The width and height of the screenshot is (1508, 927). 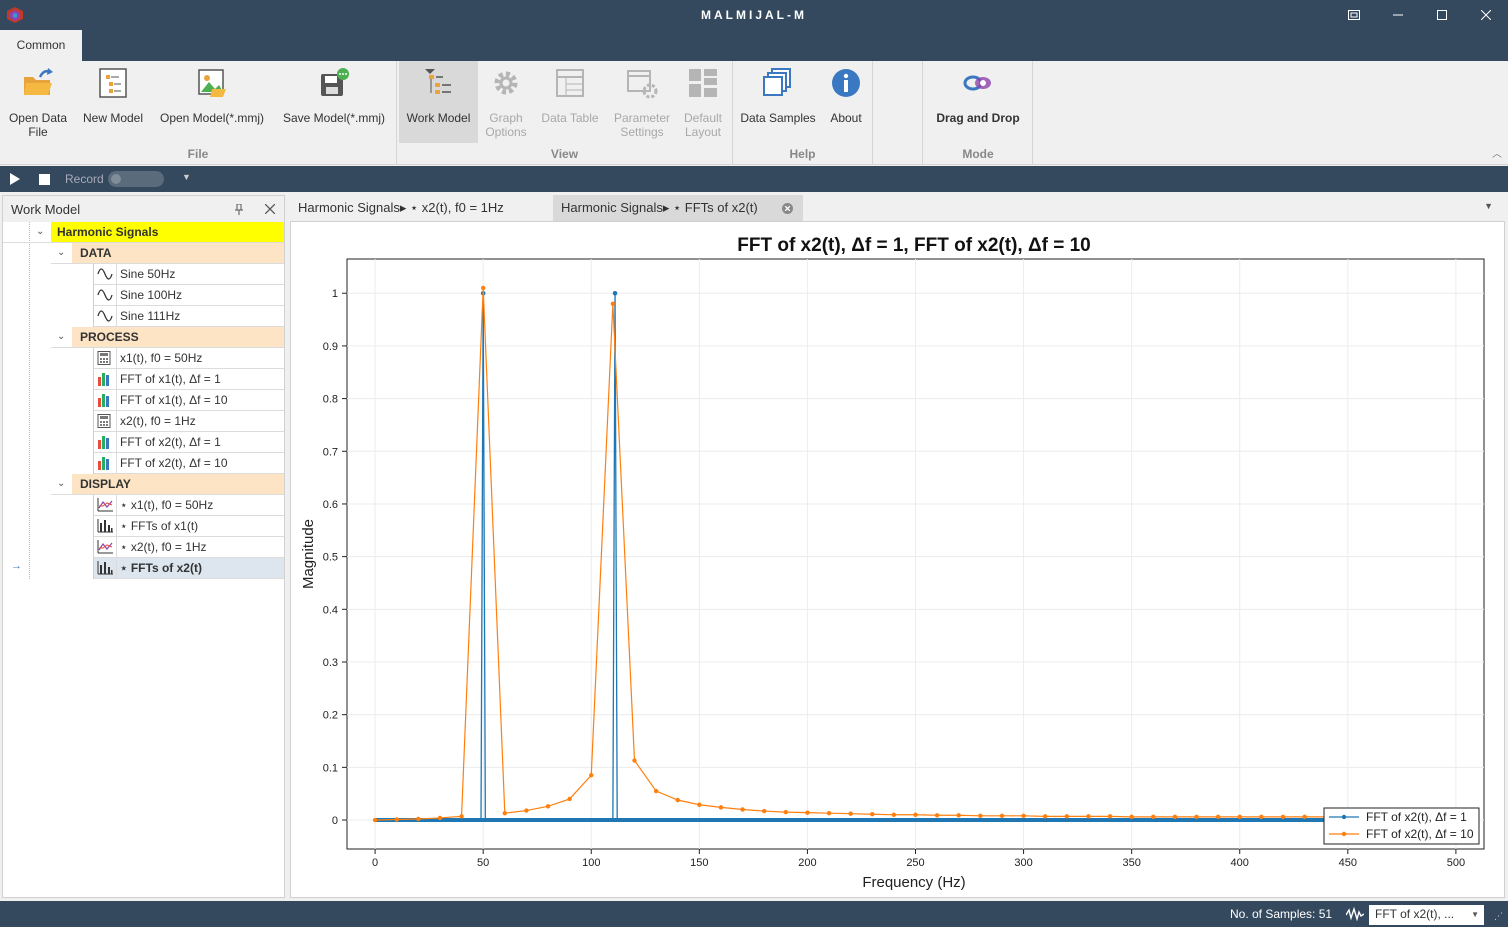 What do you see at coordinates (239, 209) in the screenshot?
I see `pin-icon` at bounding box center [239, 209].